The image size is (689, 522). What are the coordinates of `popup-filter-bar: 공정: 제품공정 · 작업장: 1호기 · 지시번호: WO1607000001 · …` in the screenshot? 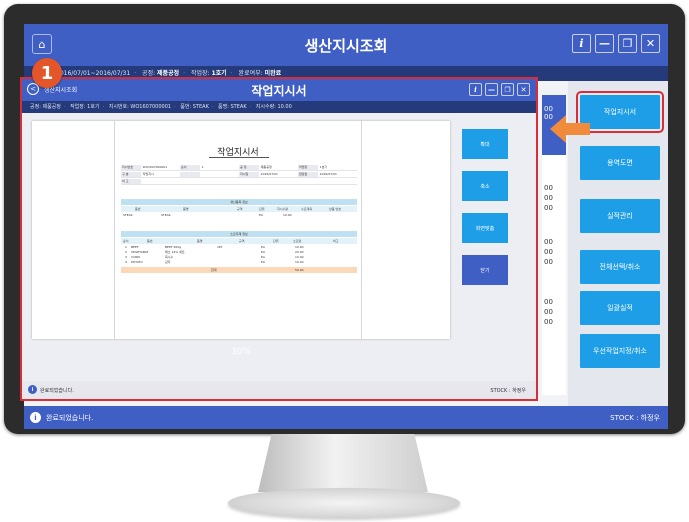 It's located at (279, 107).